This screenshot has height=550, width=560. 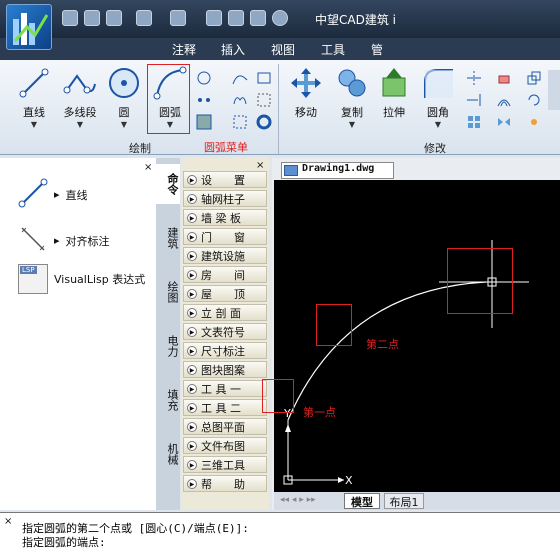 What do you see at coordinates (319, 412) in the screenshot?
I see `first-point-label: 第一点` at bounding box center [319, 412].